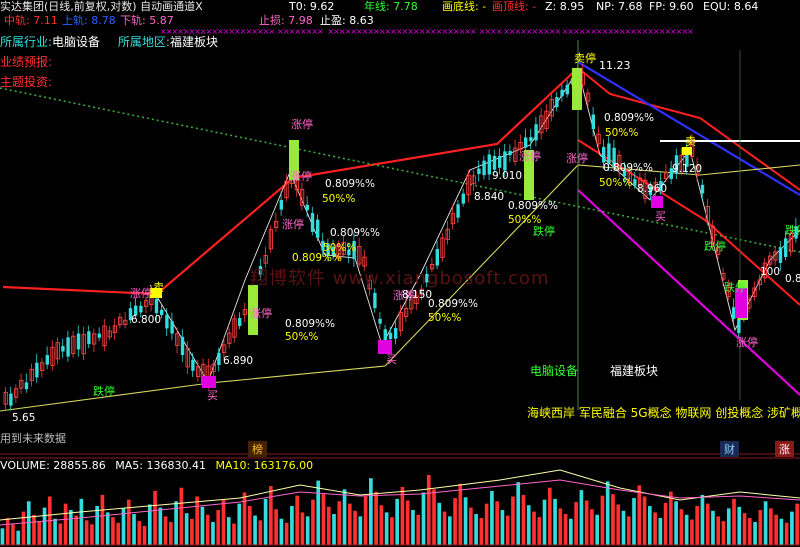 The width and height of the screenshot is (800, 547). Describe the element at coordinates (619, 6) in the screenshot. I see `np-value: NP: 7.68` at that location.